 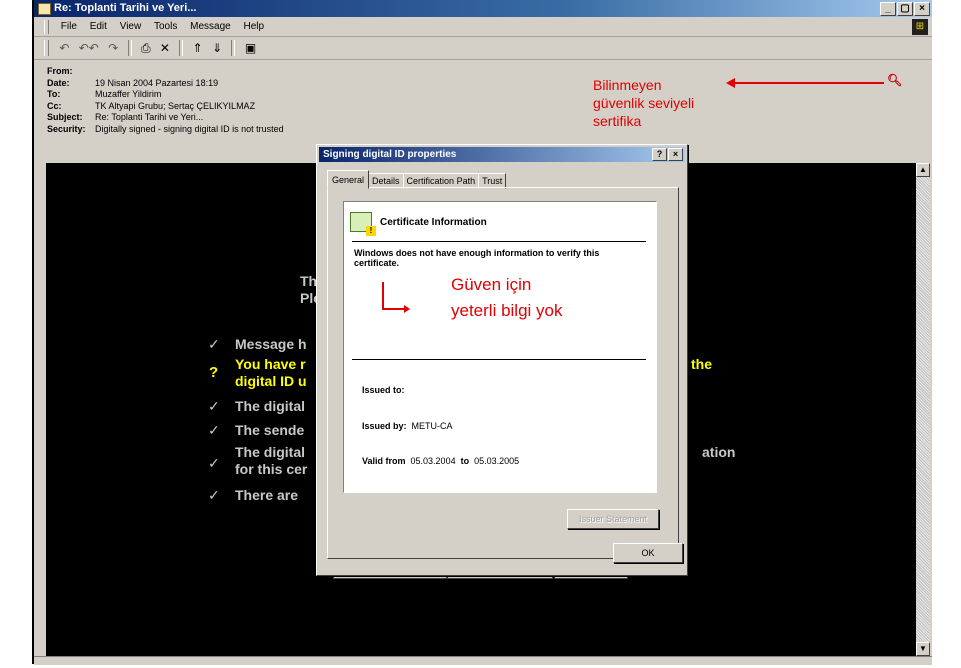 I want to click on certificate-warning-icon, so click(x=363, y=224).